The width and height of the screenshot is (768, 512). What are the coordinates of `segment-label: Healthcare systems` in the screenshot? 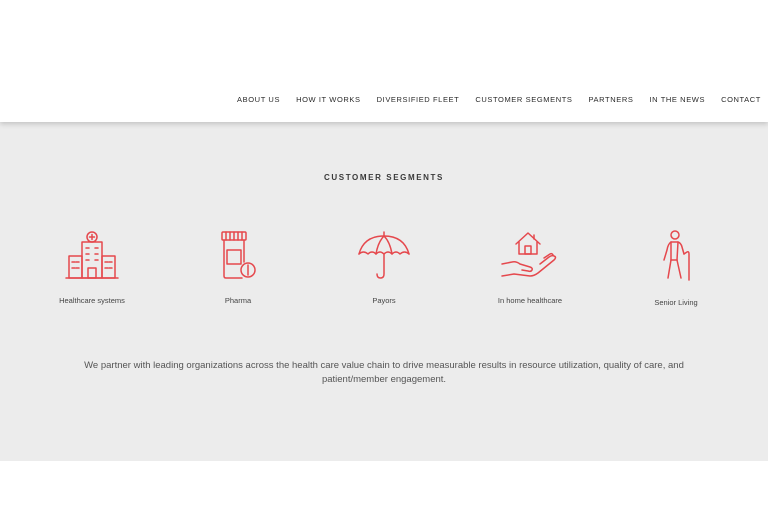 It's located at (92, 300).